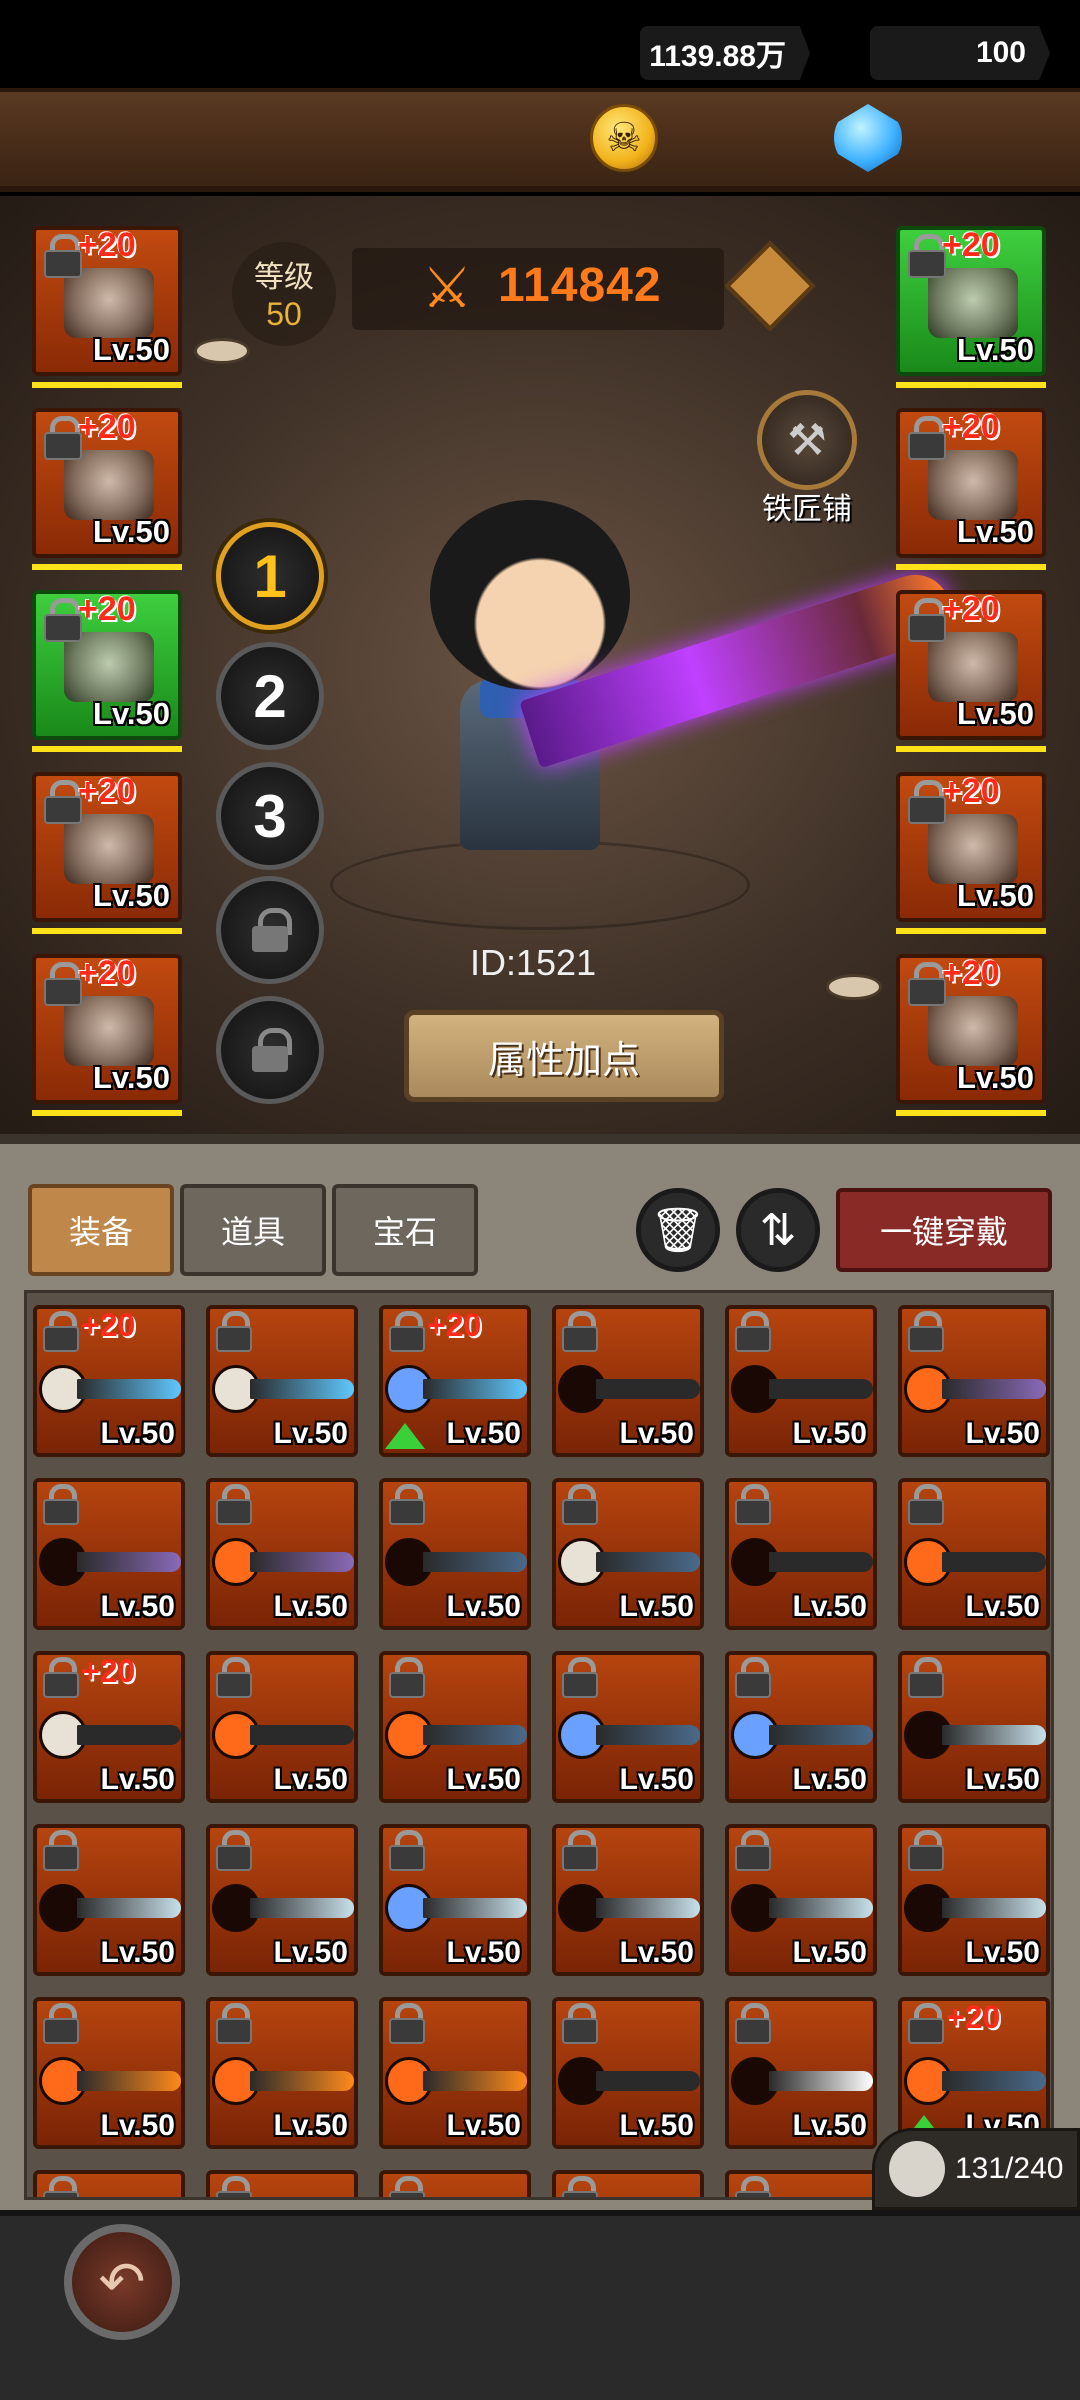 This screenshot has width=1080, height=2400. Describe the element at coordinates (778, 1230) in the screenshot. I see `sort-icon: ⇅` at that location.